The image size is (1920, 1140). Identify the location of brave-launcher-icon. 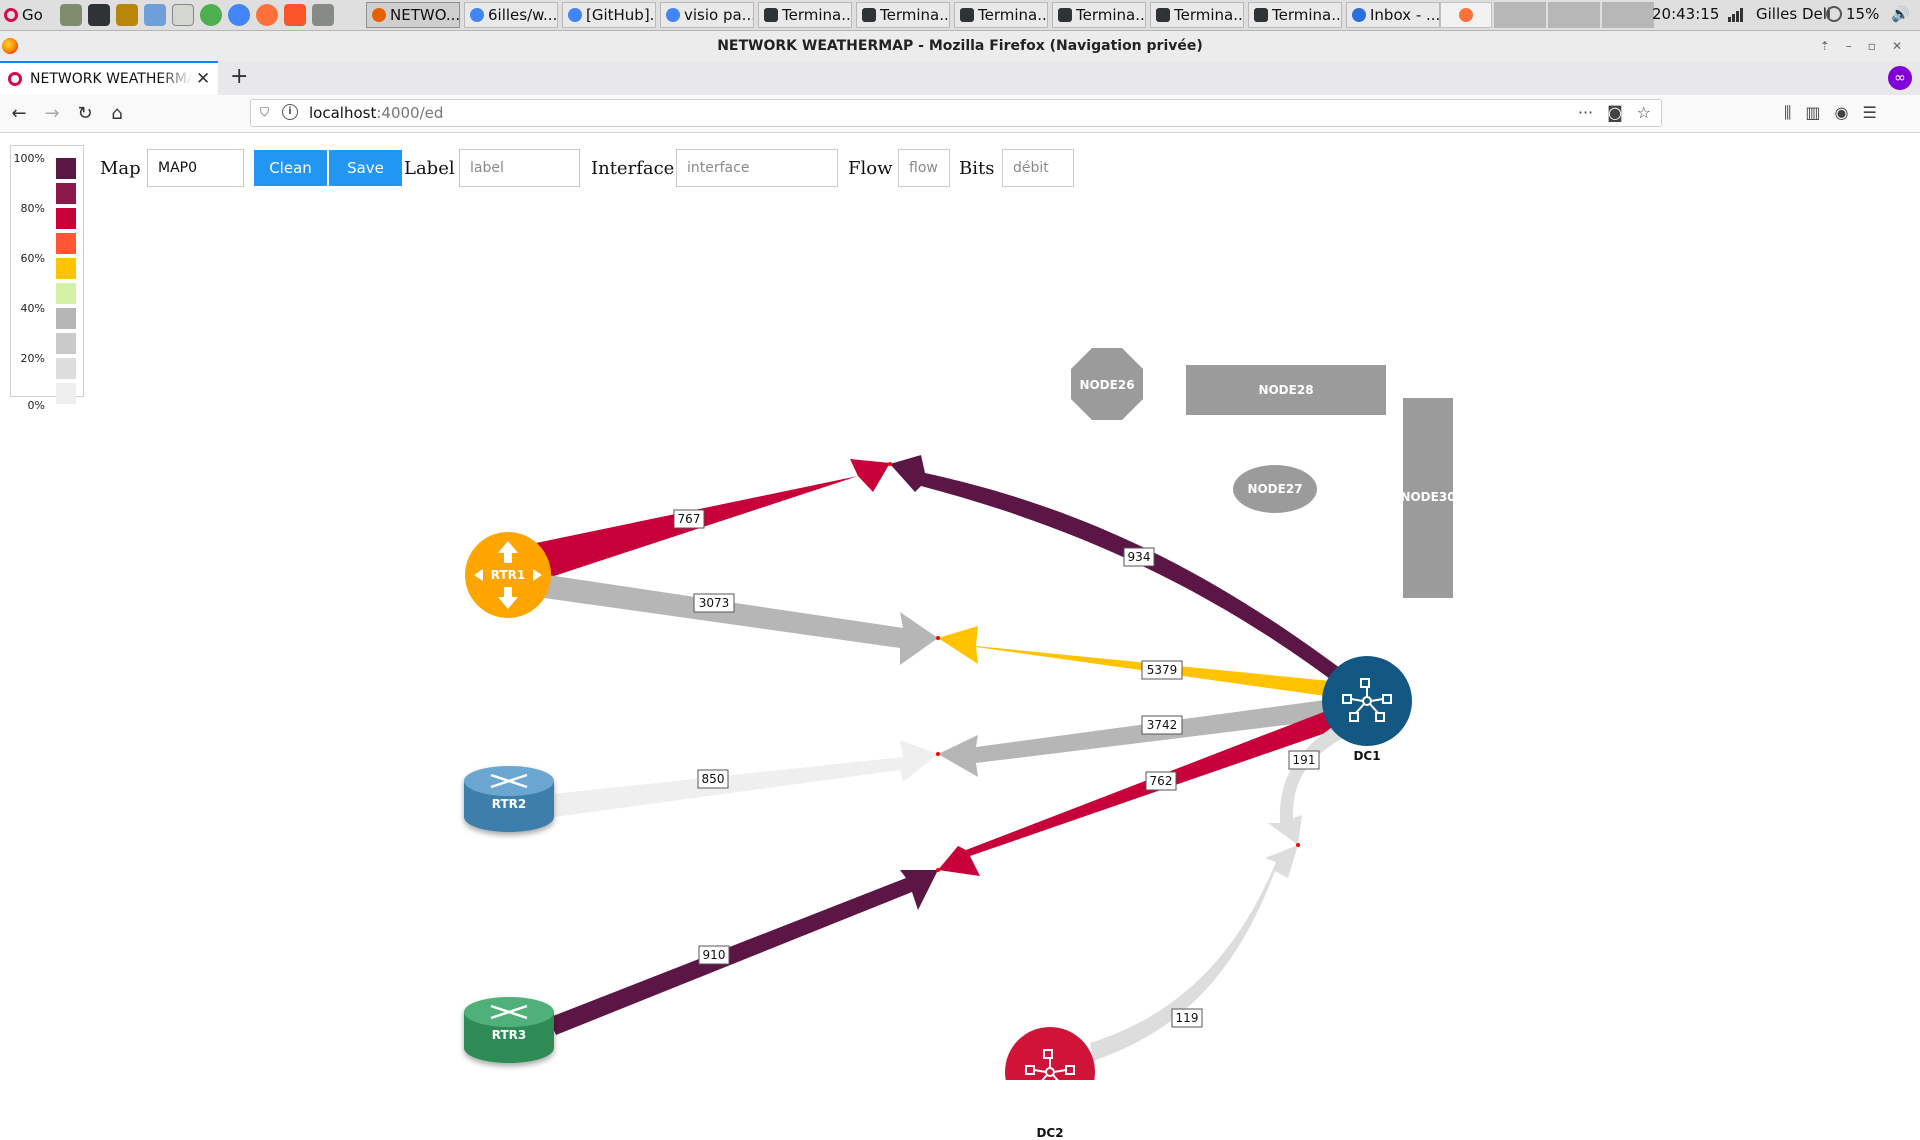
(295, 15).